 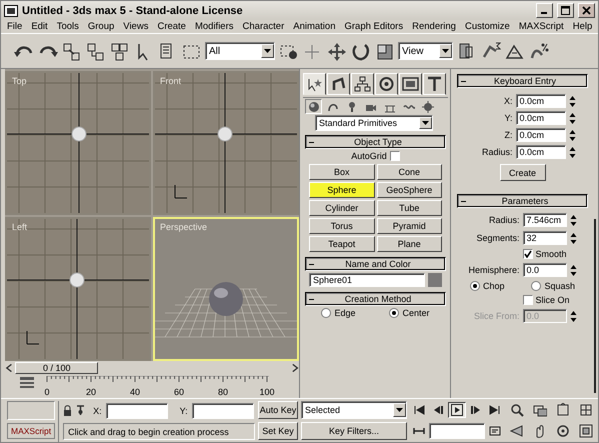 What do you see at coordinates (171, 26) in the screenshot?
I see `menu-item: Create` at bounding box center [171, 26].